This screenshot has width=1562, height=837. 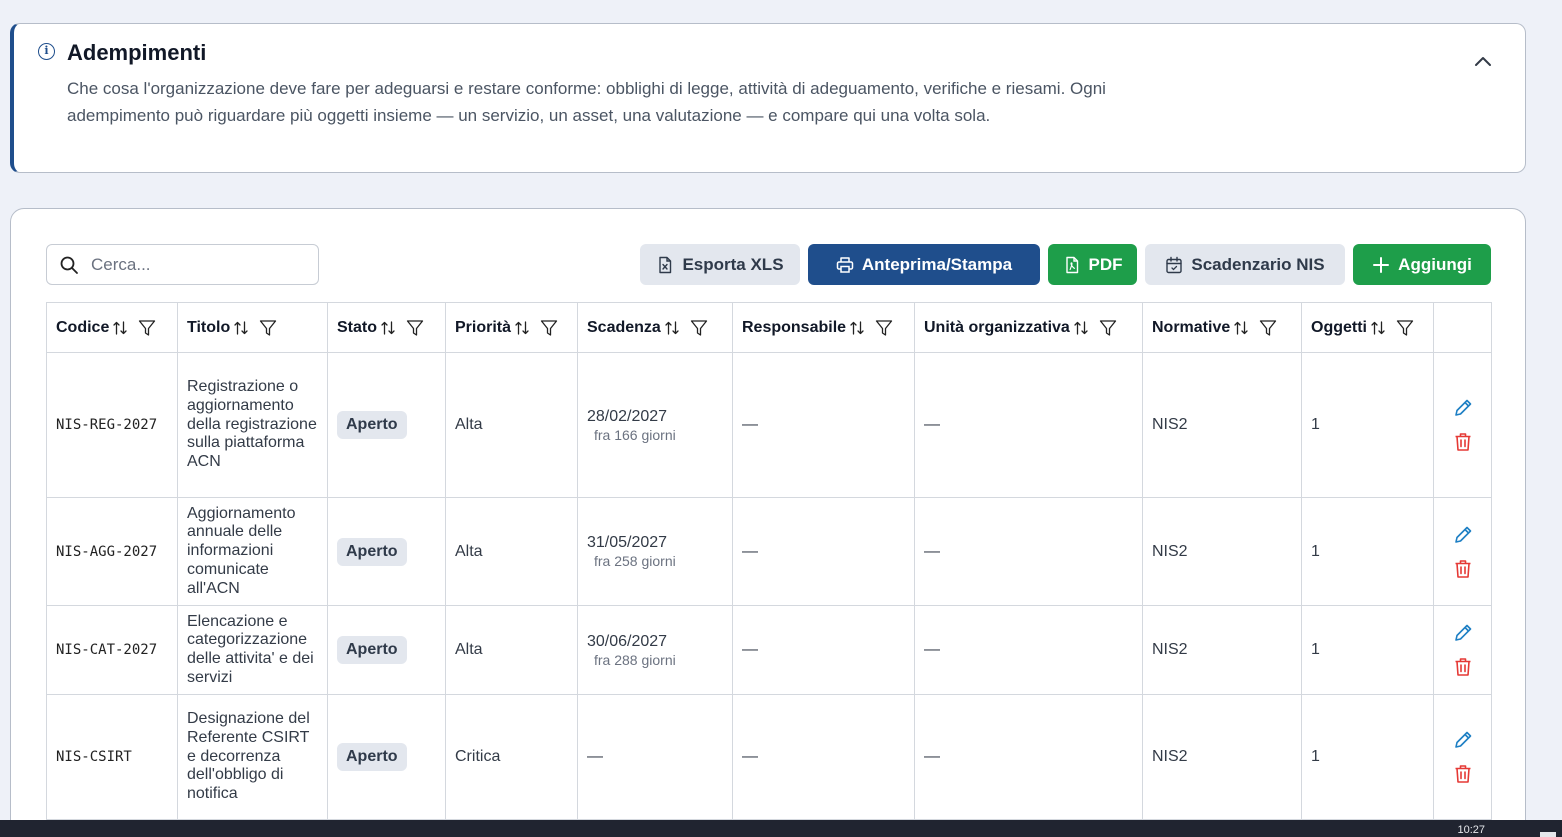 I want to click on taskbar: 10:27, so click(x=781, y=828).